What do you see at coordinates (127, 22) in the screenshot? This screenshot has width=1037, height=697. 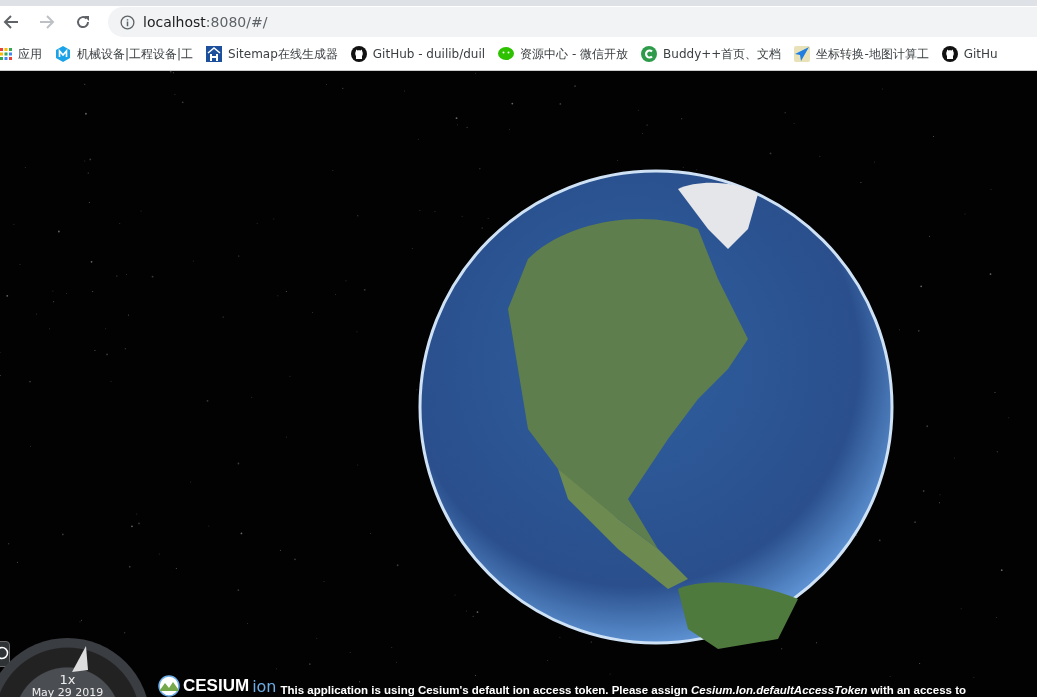 I see `info-icon` at bounding box center [127, 22].